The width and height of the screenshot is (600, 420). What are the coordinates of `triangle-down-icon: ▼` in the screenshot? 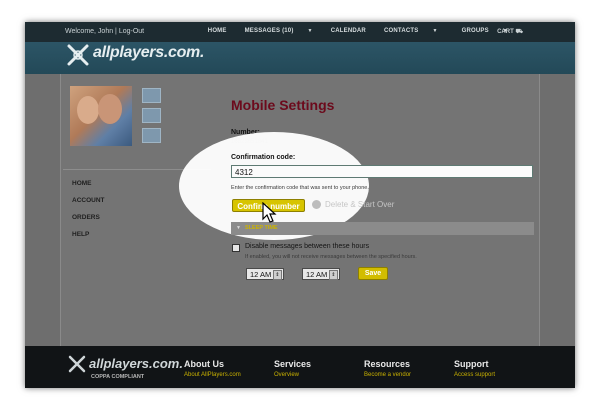 It's located at (238, 228).